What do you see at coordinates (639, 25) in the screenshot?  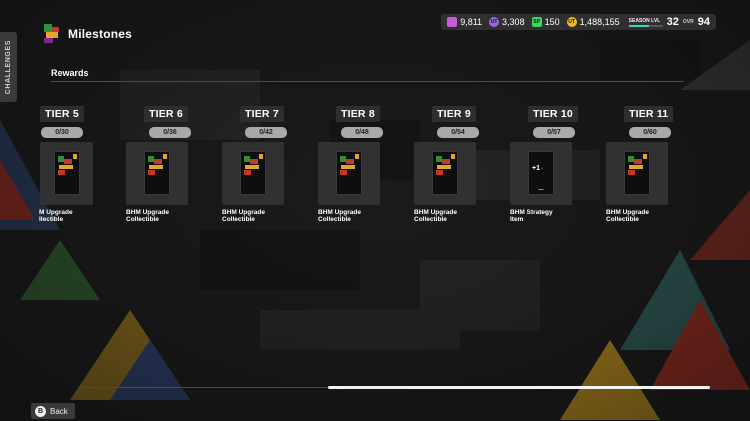 I see `season-progress-fill` at bounding box center [639, 25].